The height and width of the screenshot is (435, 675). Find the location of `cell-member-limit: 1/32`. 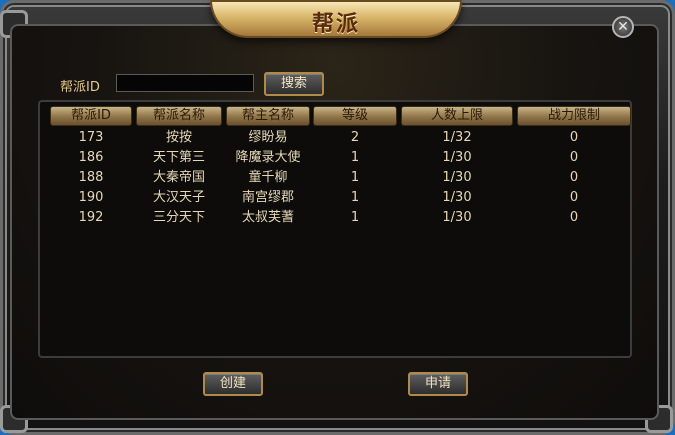

cell-member-limit: 1/32 is located at coordinates (457, 137).